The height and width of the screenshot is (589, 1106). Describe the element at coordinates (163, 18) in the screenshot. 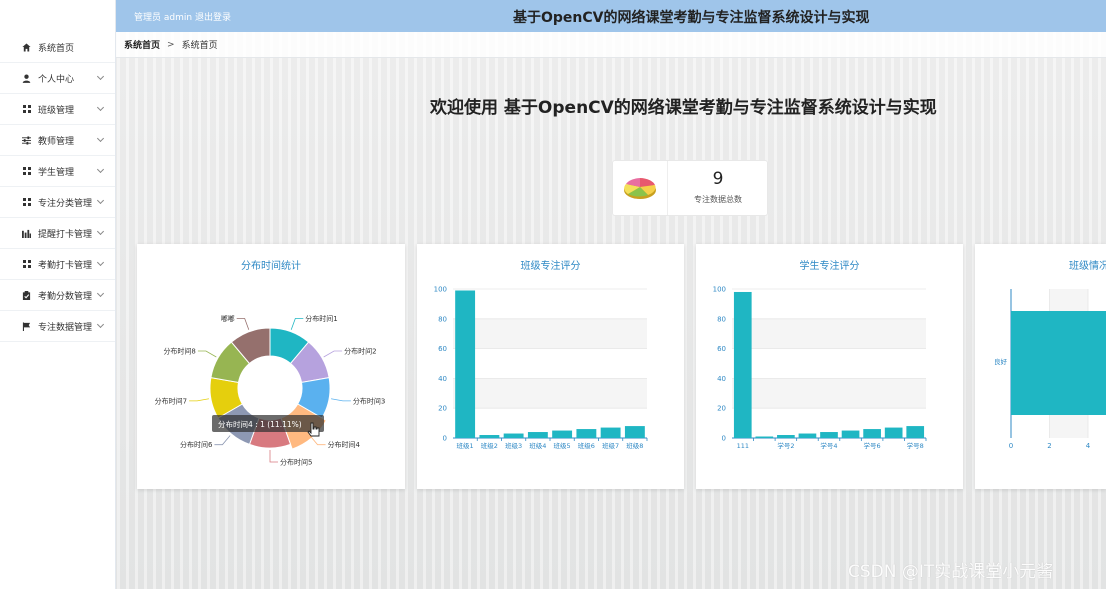

I see `user-label: 管理员 admin` at that location.